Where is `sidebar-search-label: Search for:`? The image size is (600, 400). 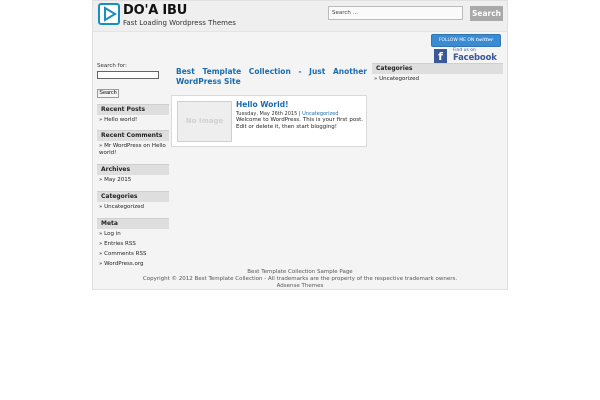
sidebar-search-label: Search for: is located at coordinates (112, 66).